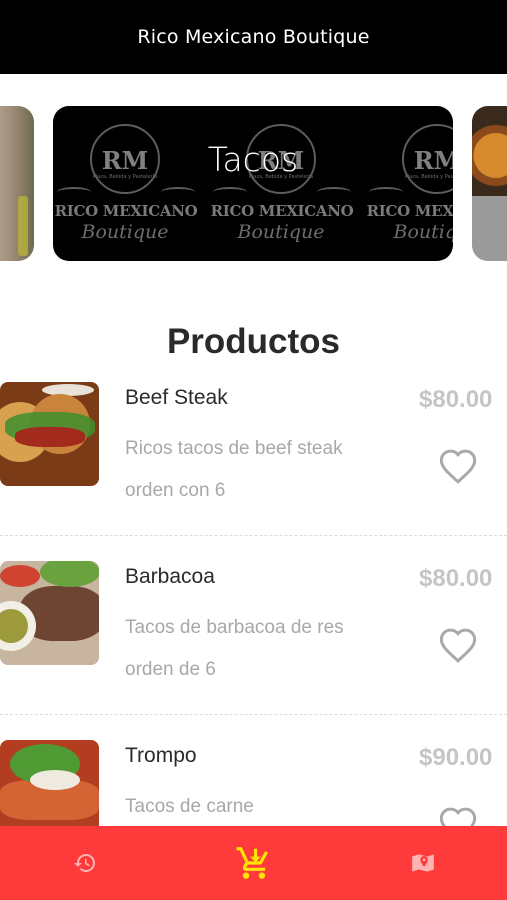 The image size is (507, 900). I want to click on map-location-icon, so click(422, 863).